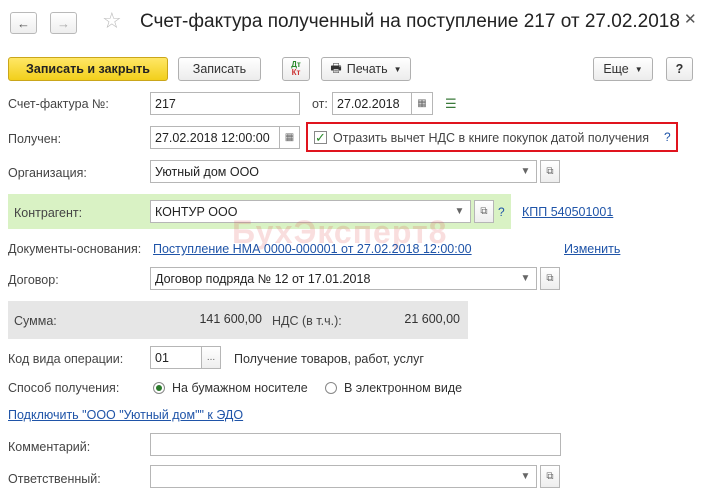 This screenshot has width=708, height=497. I want to click on list-icon: ☰, so click(451, 104).